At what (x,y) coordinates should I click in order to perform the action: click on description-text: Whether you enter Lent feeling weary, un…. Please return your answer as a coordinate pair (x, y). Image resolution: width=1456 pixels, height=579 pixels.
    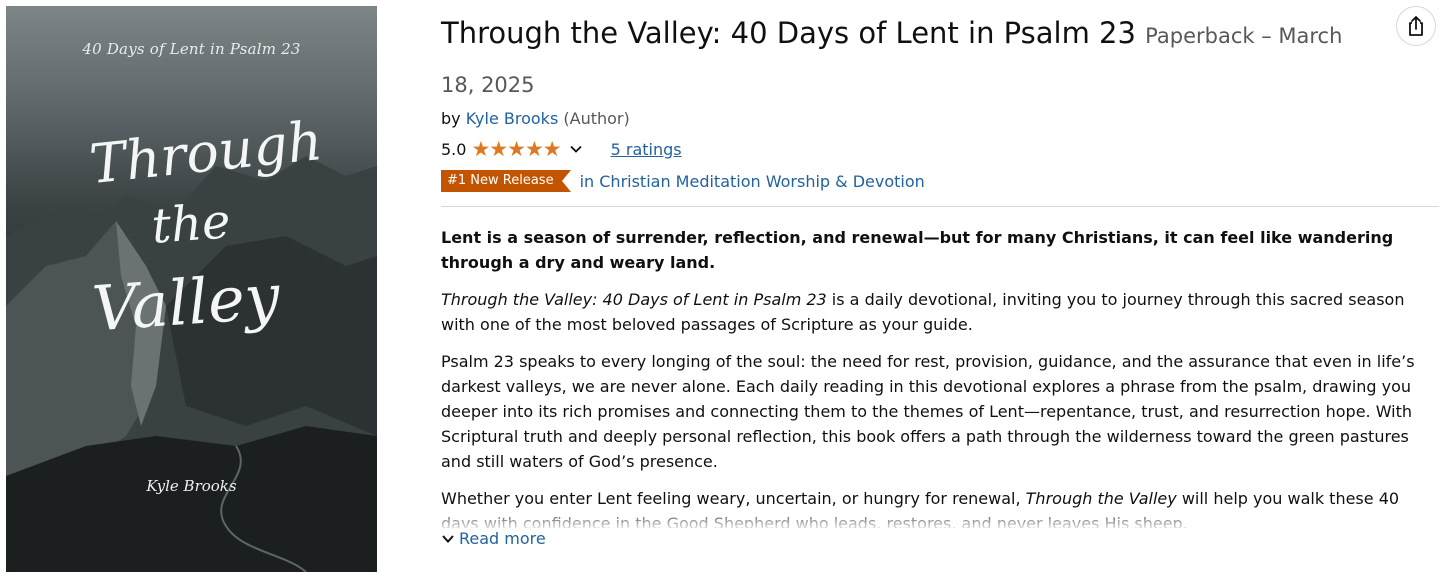
    Looking at the image, I should click on (733, 498).